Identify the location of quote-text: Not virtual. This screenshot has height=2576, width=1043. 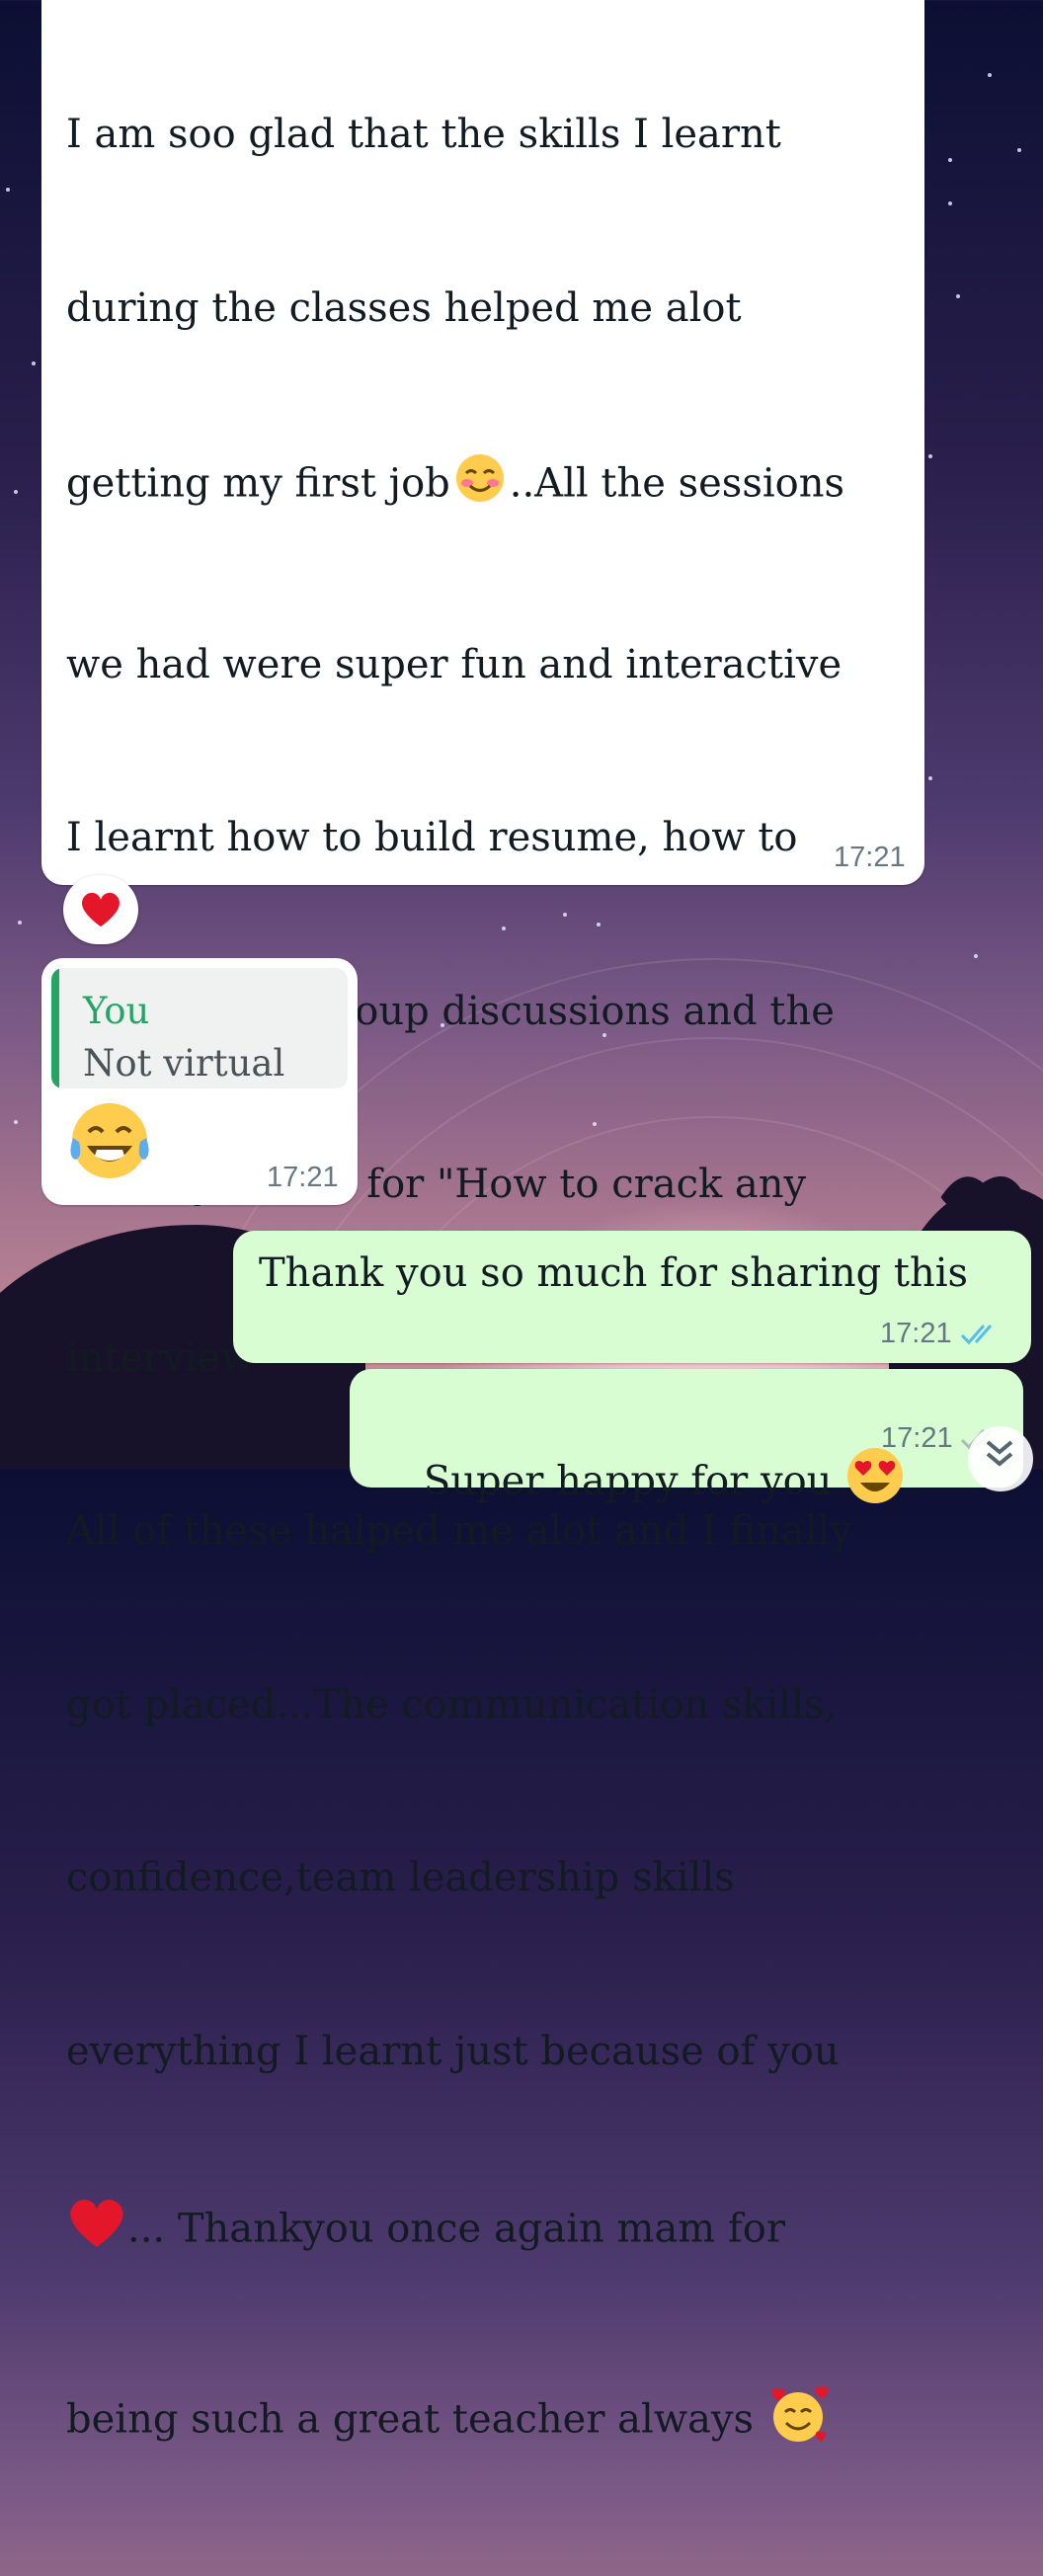
(184, 1063).